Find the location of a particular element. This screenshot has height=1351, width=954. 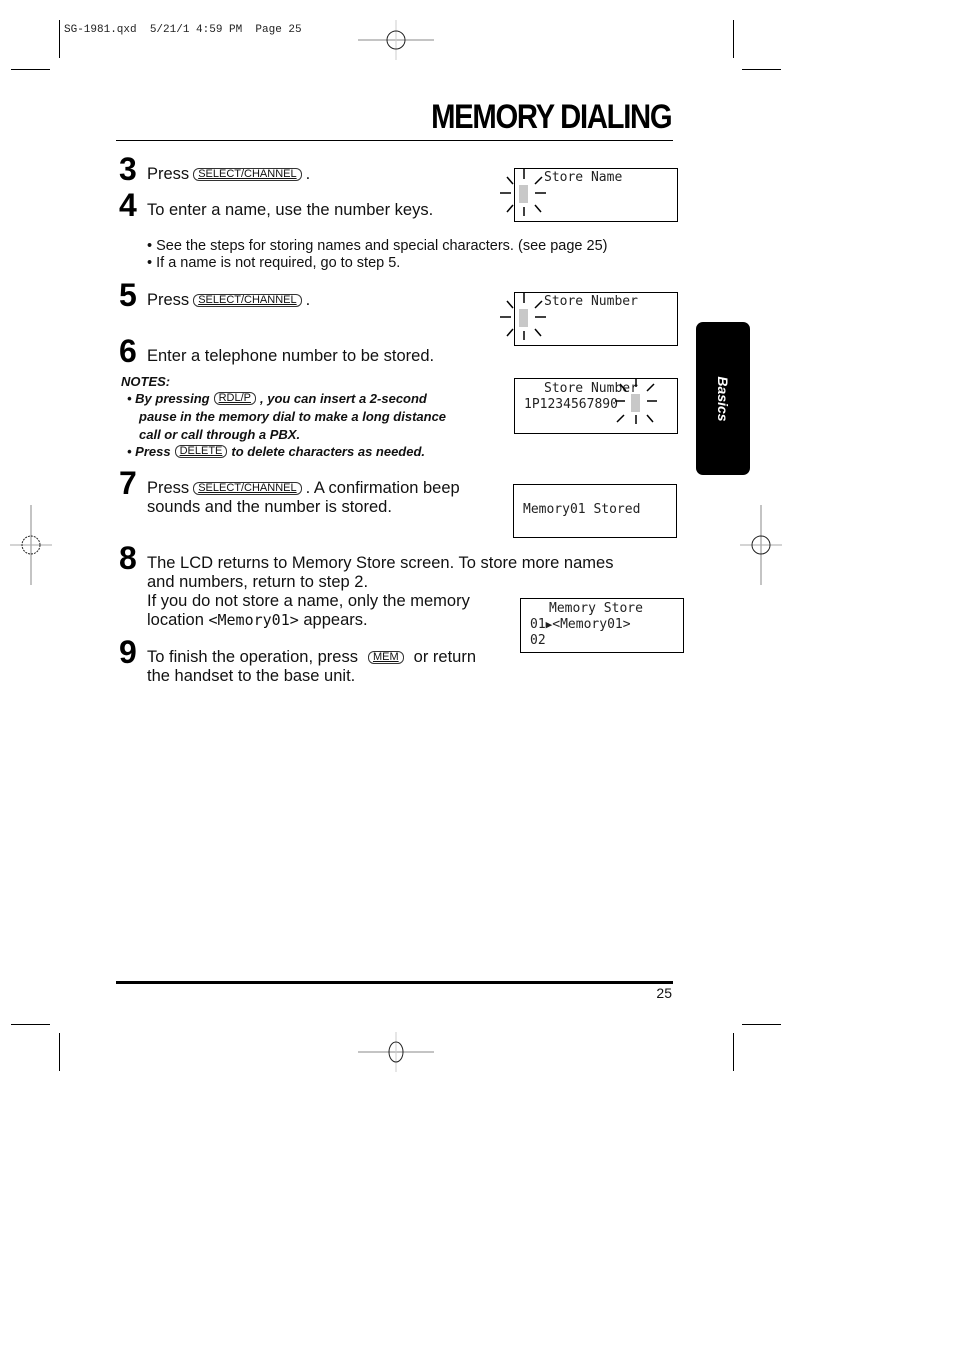

step-5-text: Press SELECT/CHANNEL. is located at coordinates (228, 300).